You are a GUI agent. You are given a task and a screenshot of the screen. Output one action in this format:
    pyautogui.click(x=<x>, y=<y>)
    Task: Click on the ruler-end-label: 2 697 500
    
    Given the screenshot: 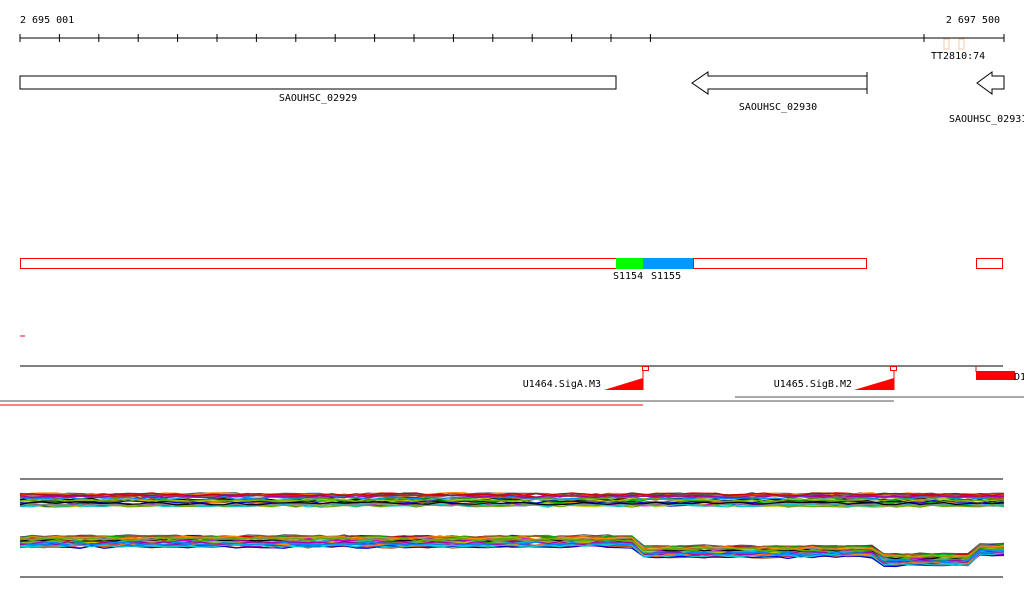 What is the action you would take?
    pyautogui.click(x=973, y=20)
    